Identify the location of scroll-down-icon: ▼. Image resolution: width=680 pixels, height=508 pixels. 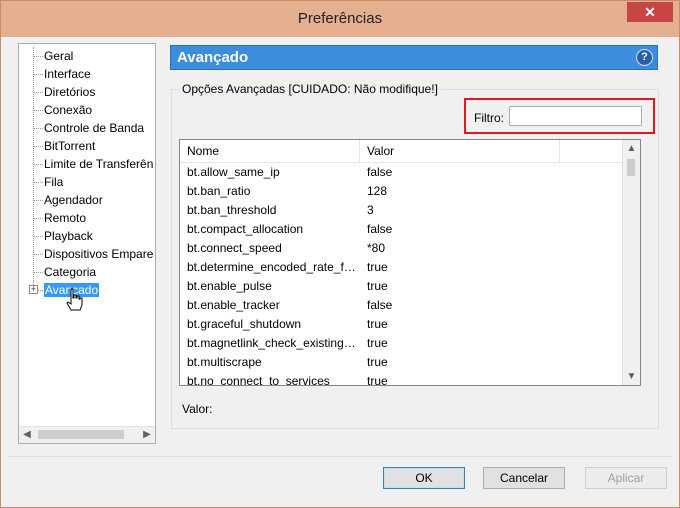
(631, 376).